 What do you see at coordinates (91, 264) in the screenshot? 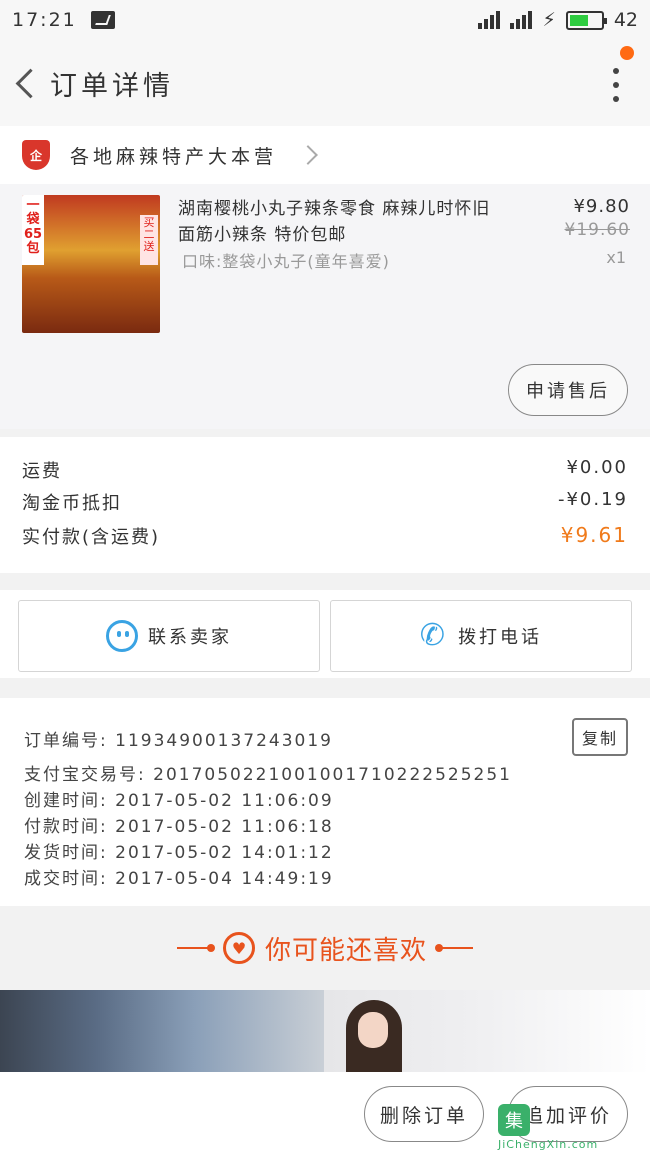
I see `product-image: 一袋65包 买二送` at bounding box center [91, 264].